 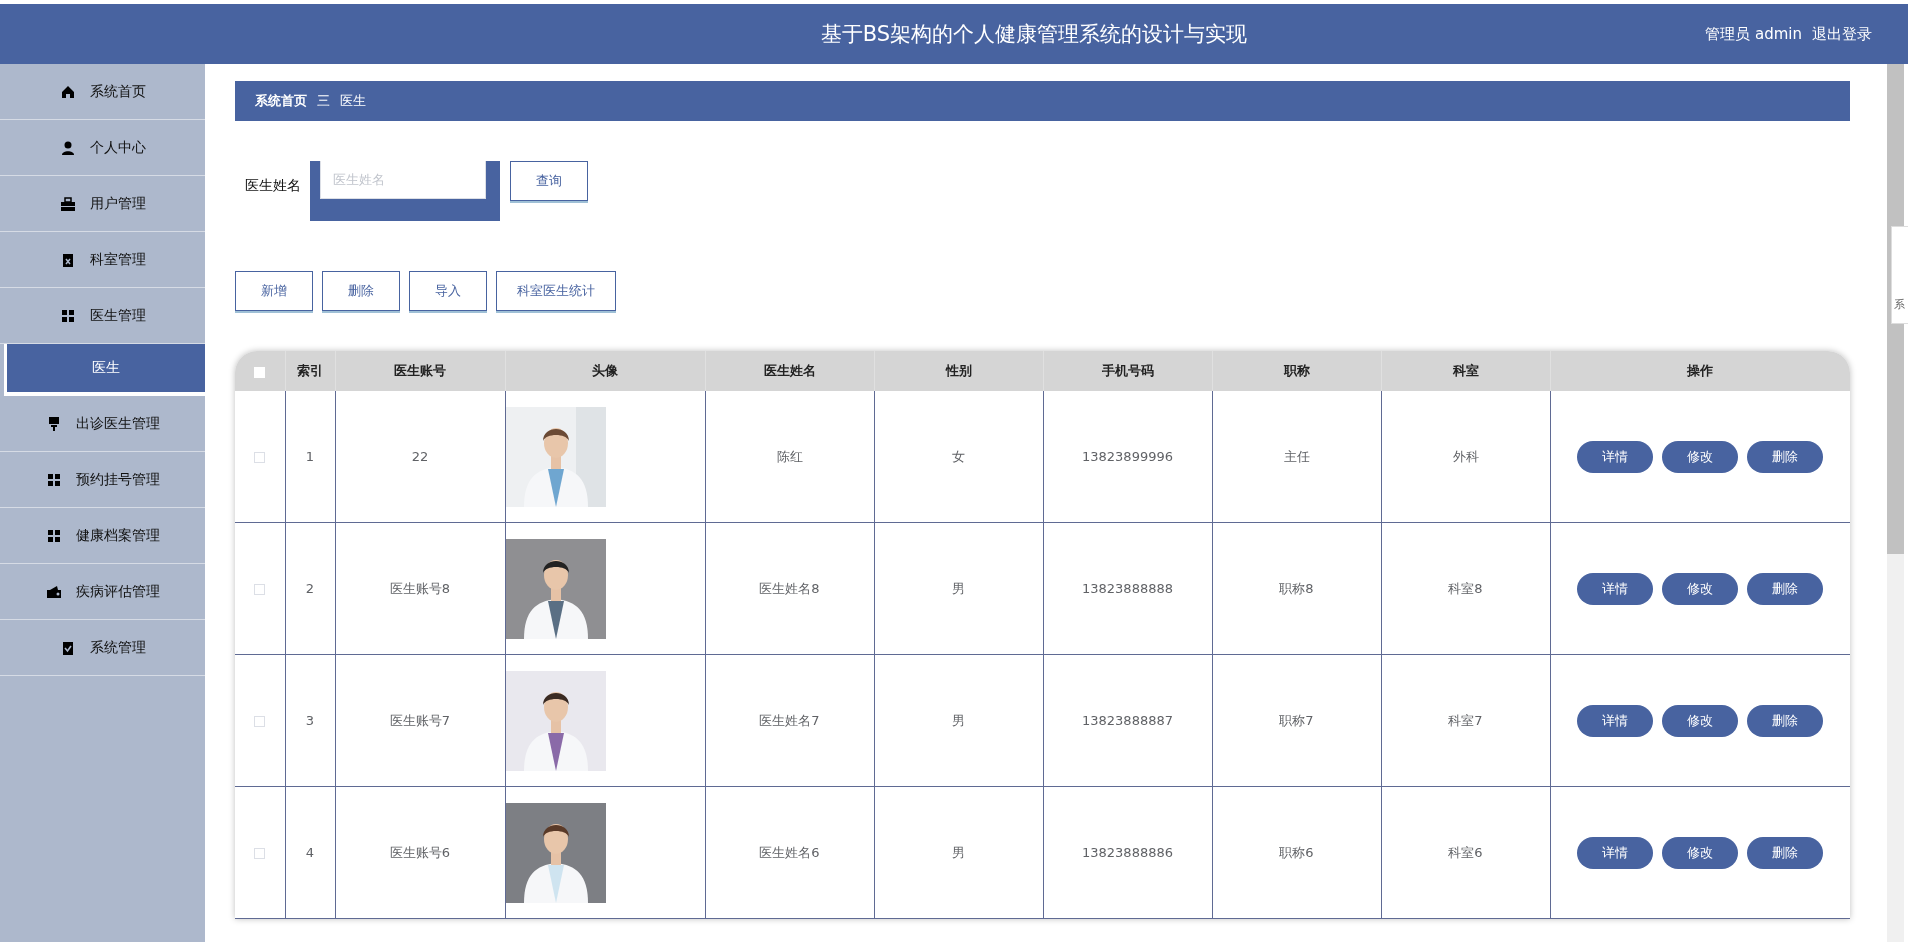 I want to click on table-cell: 科室8, so click(x=1465, y=588).